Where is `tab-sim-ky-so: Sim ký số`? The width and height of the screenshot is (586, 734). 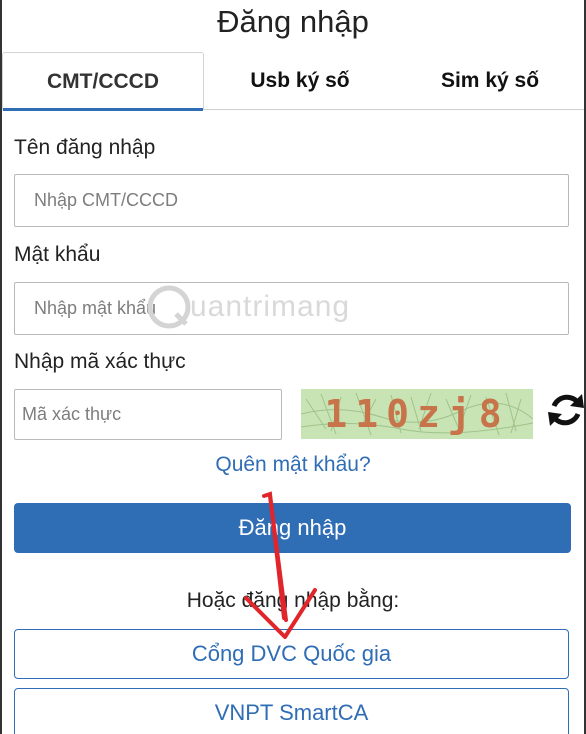 tab-sim-ky-so: Sim ký số is located at coordinates (490, 81).